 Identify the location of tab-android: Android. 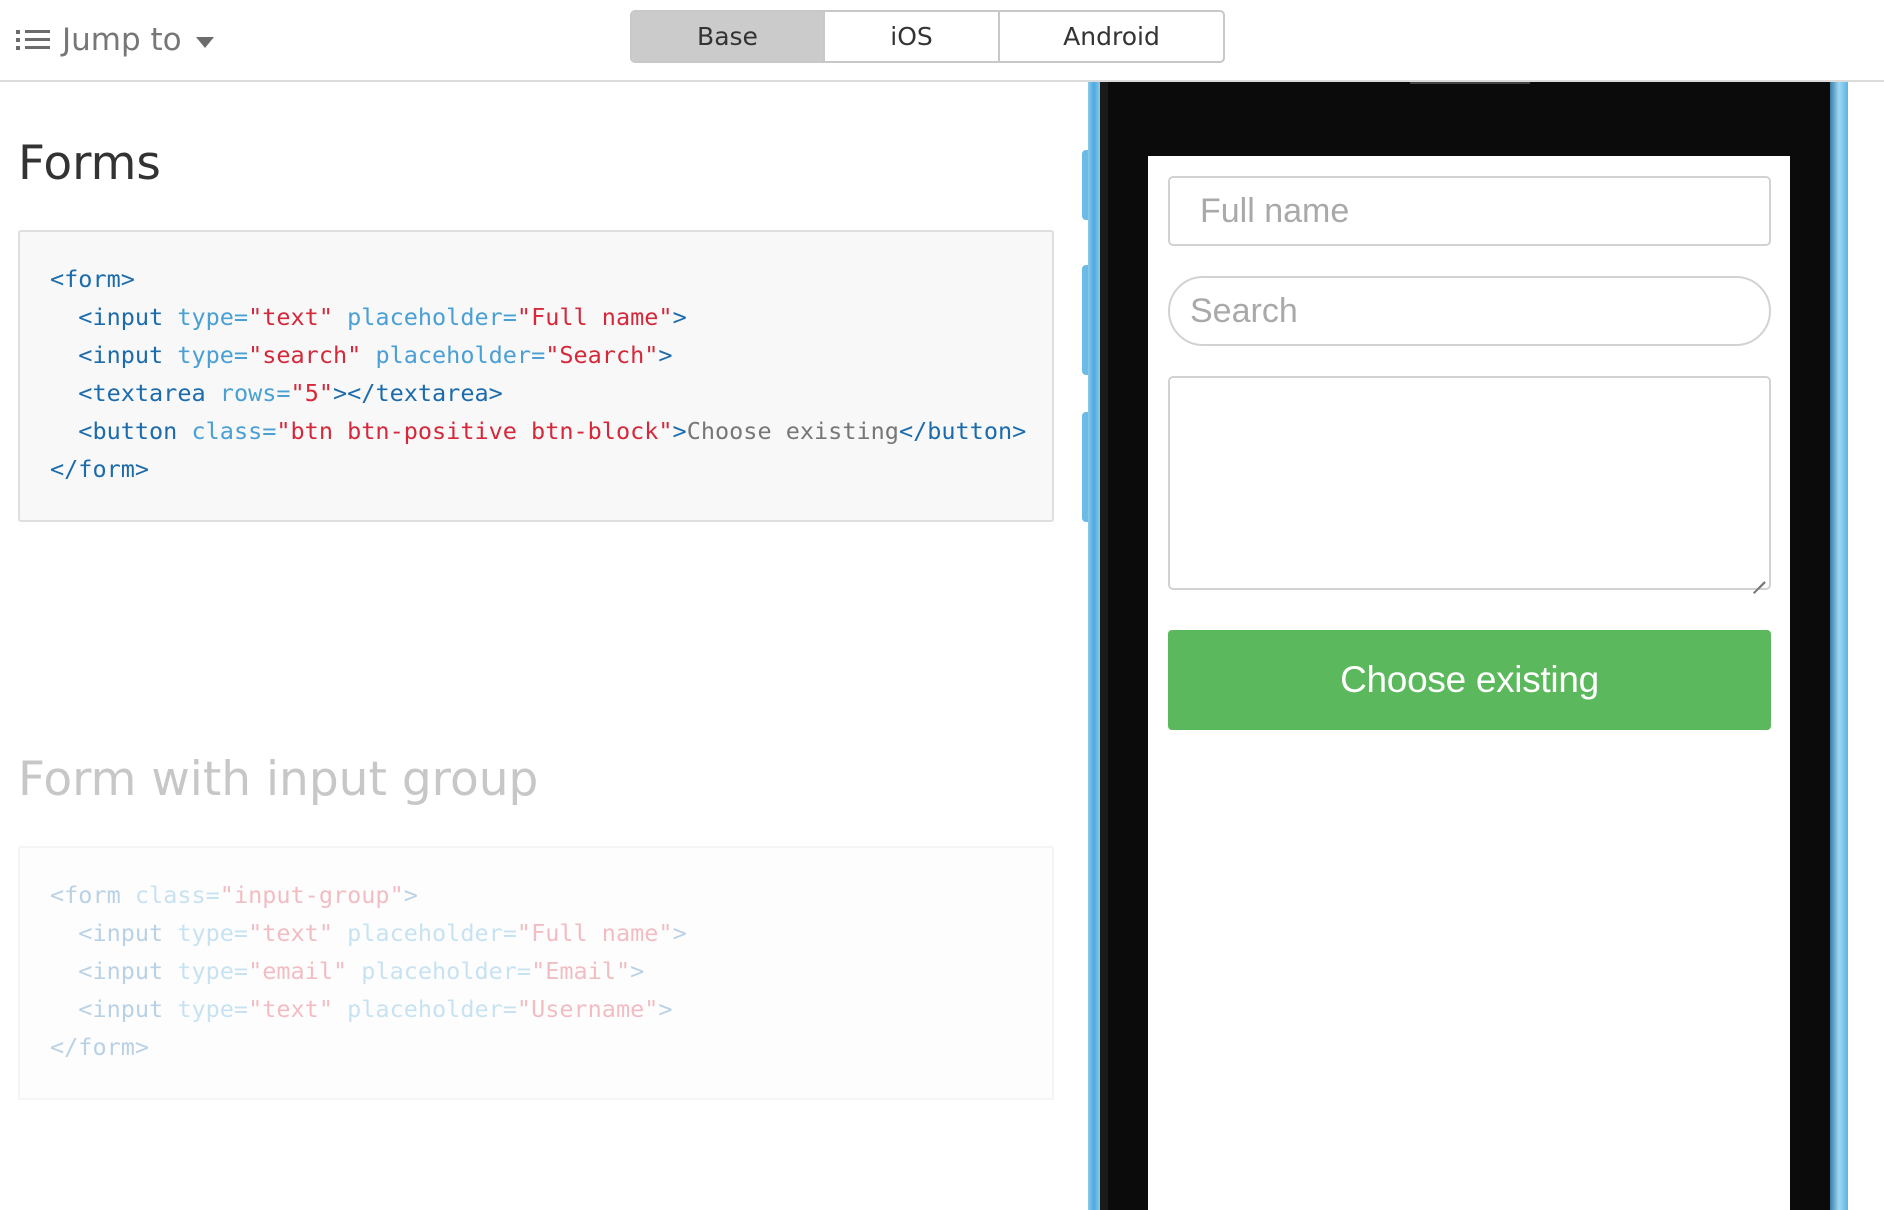
(1110, 36).